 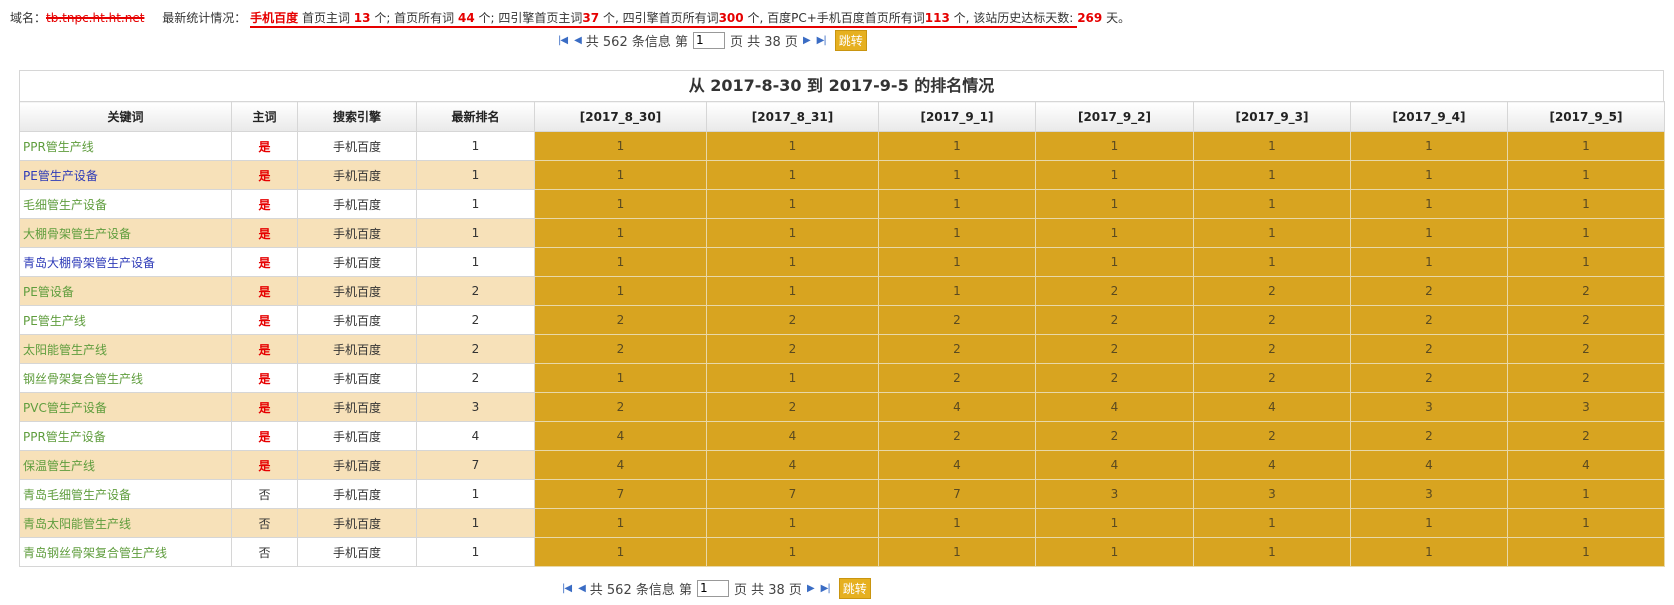 I want to click on latest-rank-cell: 1, so click(x=475, y=552).